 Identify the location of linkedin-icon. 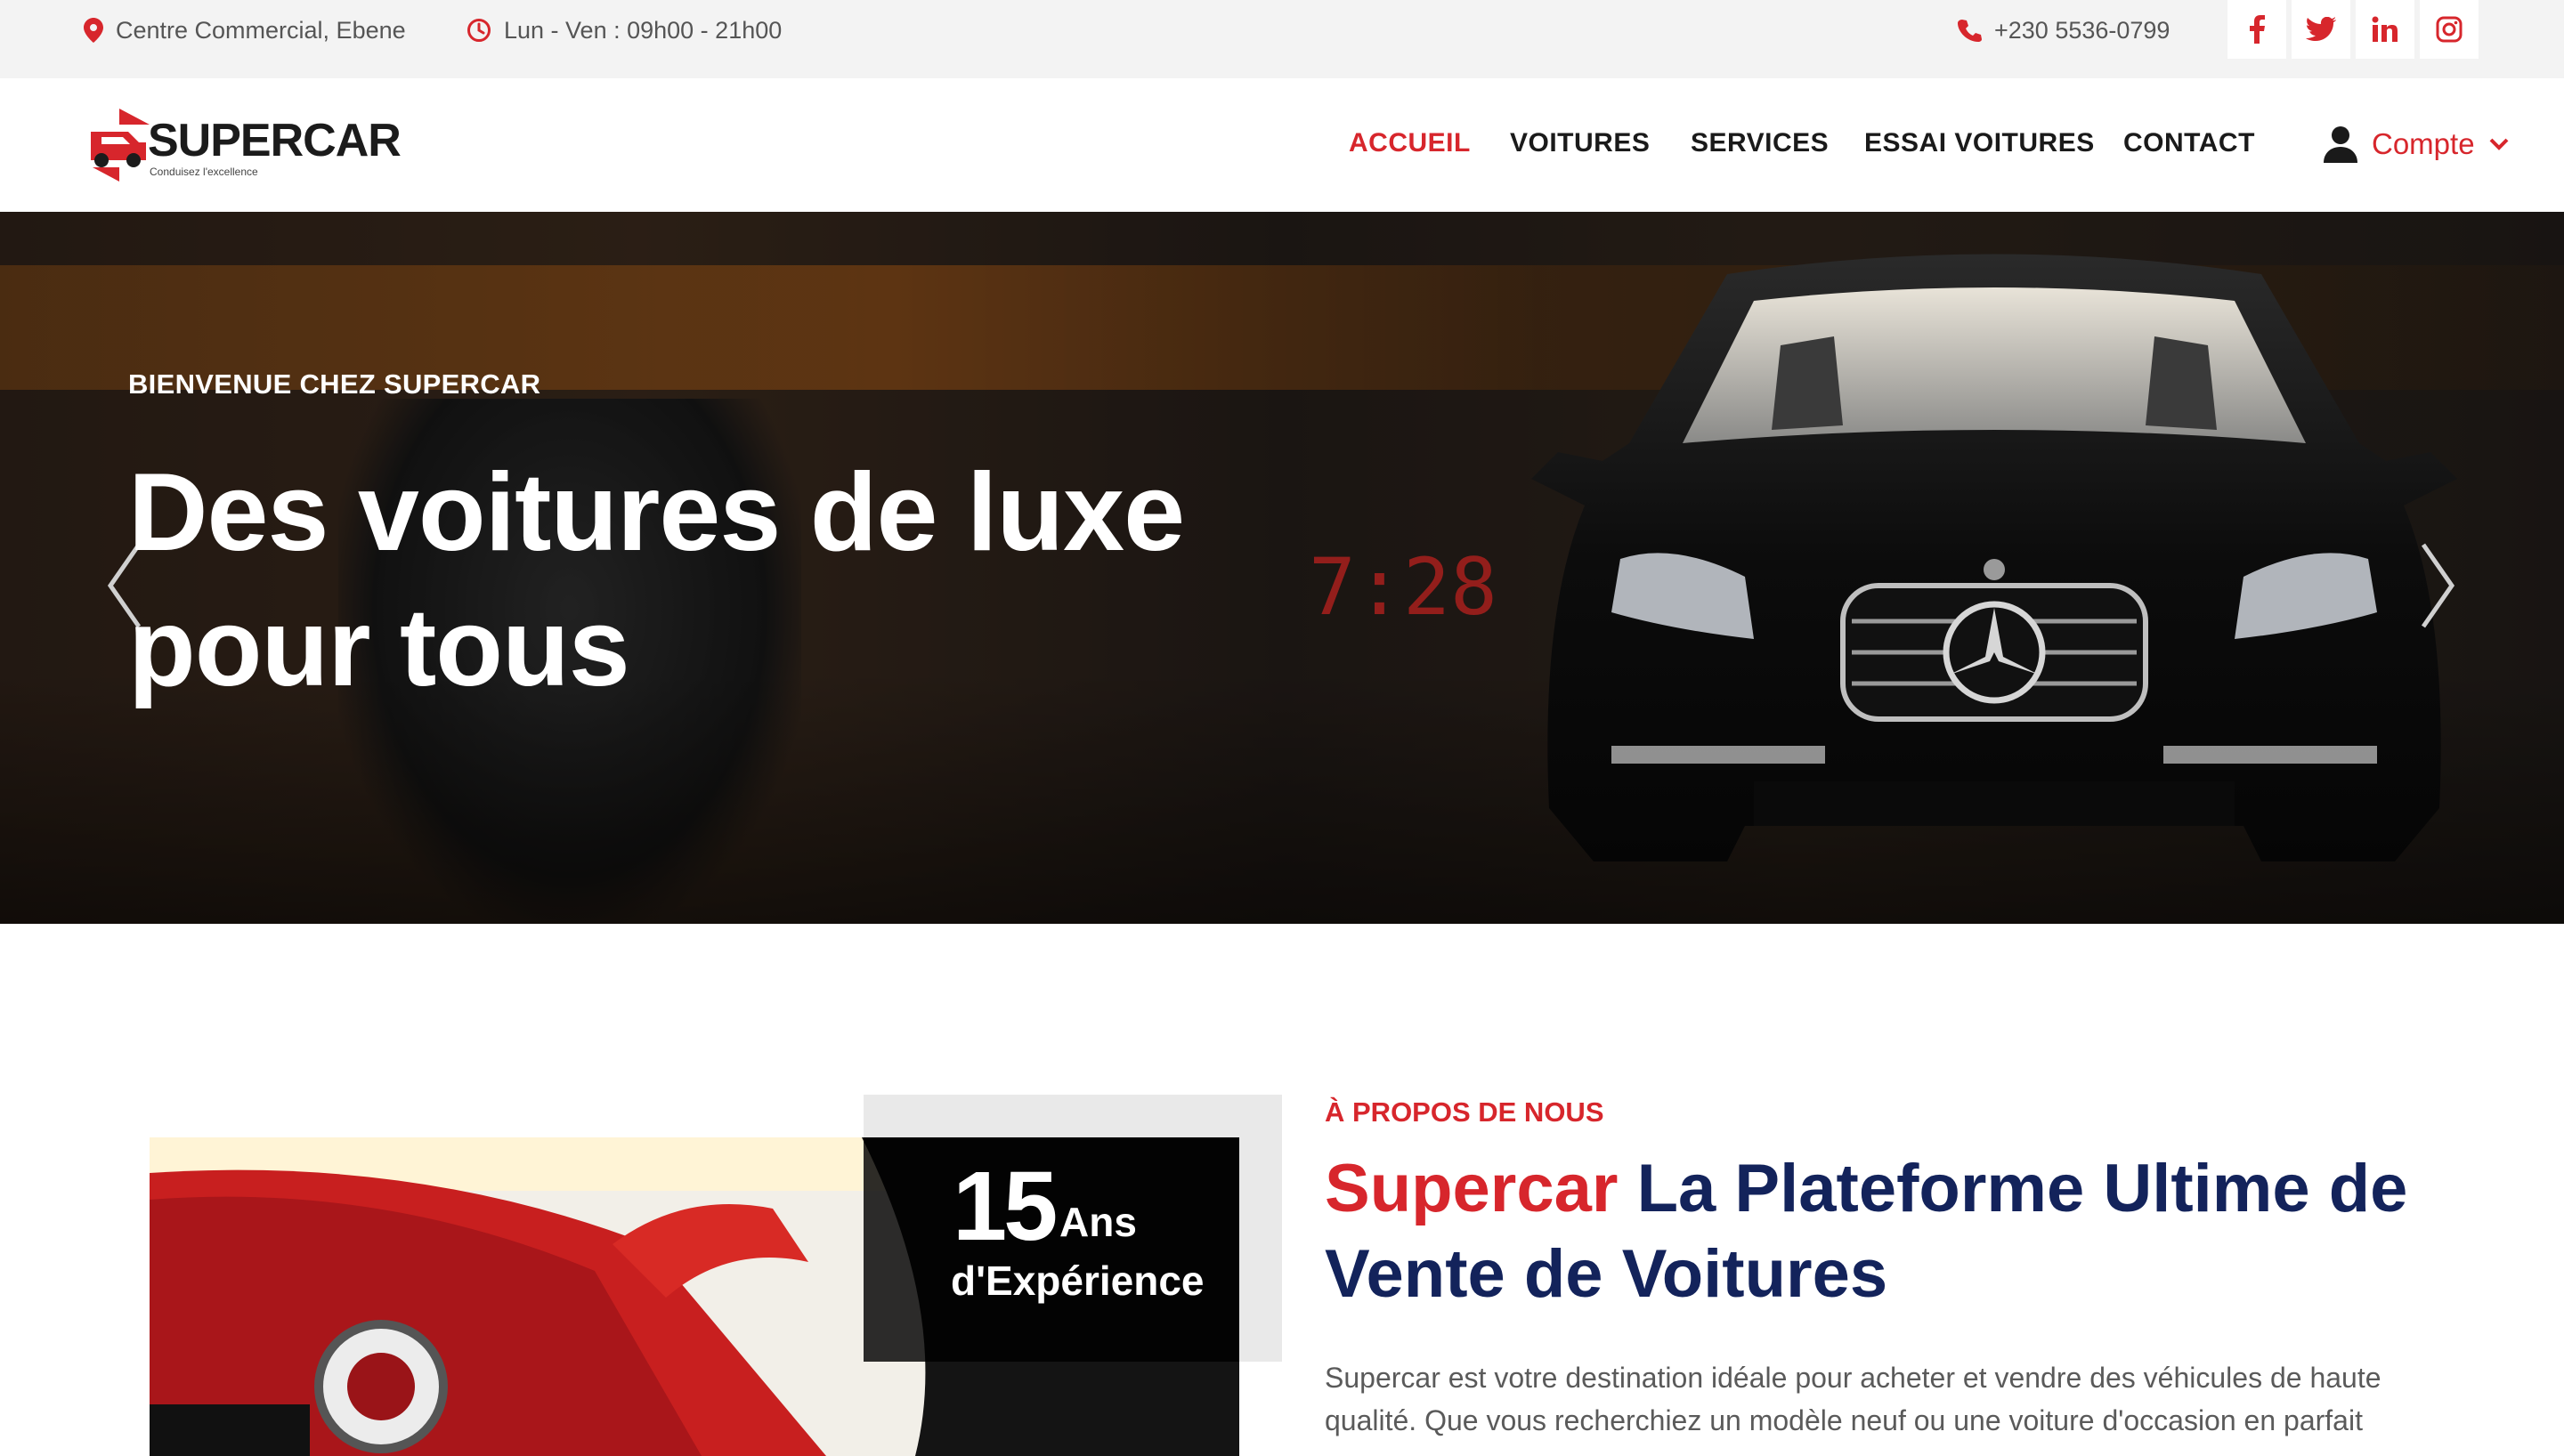
(2385, 29).